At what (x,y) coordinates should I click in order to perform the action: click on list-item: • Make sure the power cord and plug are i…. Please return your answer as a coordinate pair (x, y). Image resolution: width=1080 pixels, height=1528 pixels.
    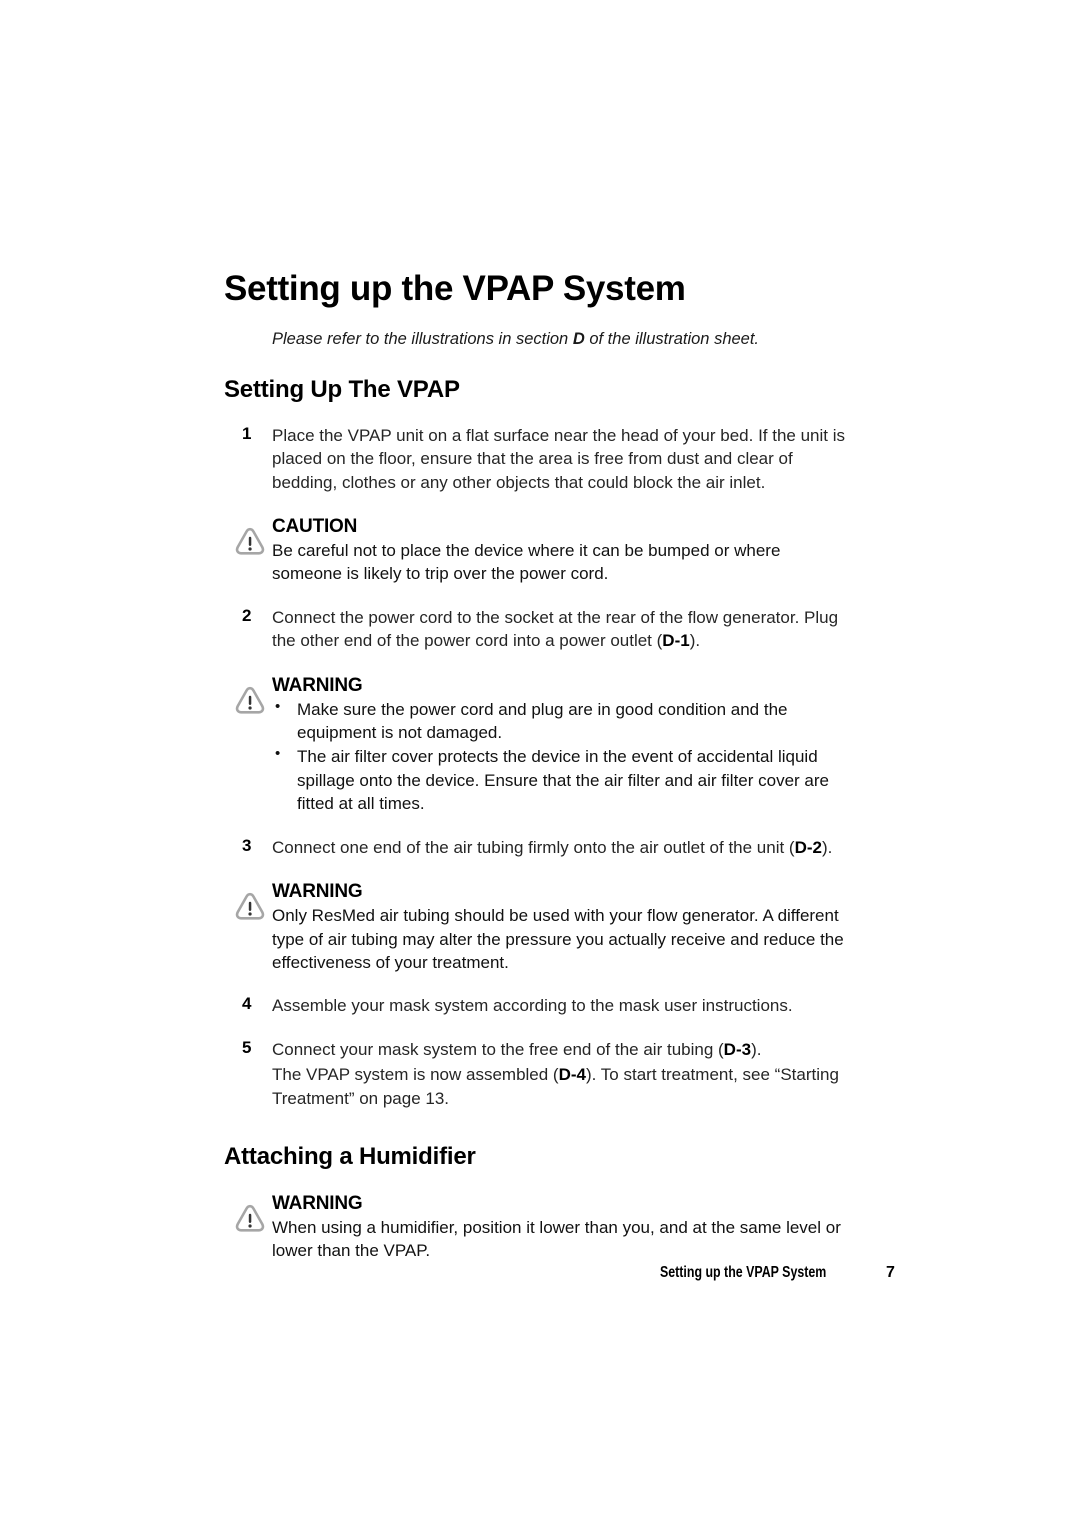
    Looking at the image, I should click on (563, 721).